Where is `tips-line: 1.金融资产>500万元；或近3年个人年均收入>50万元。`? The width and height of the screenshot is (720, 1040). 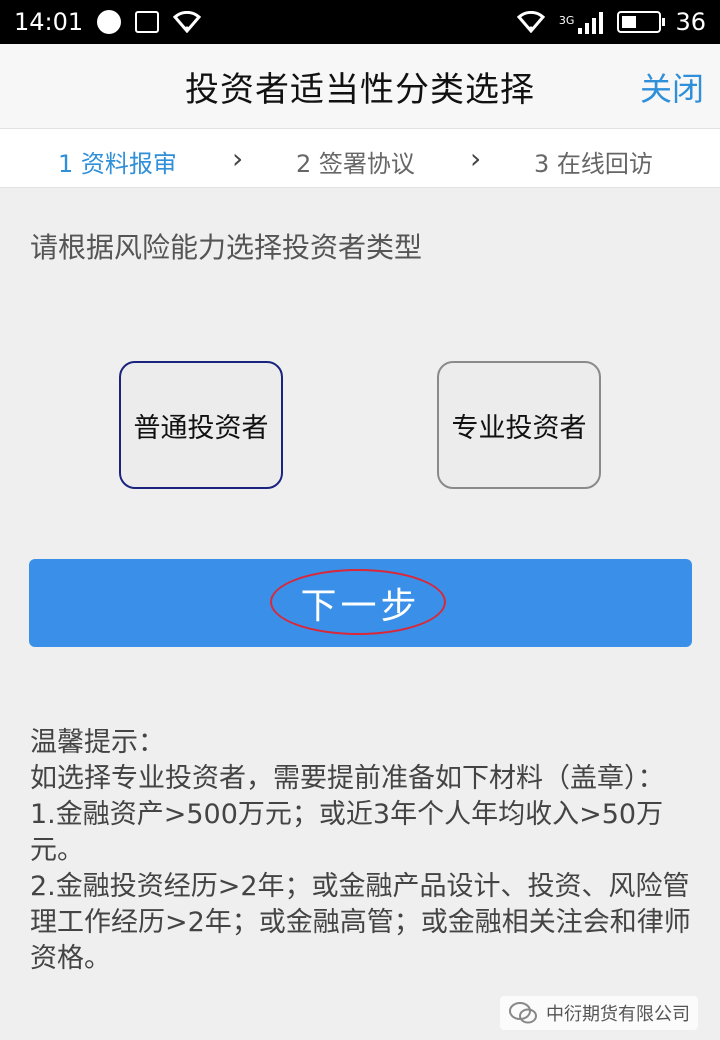 tips-line: 1.金融资产>500万元；或近3年个人年均收入>50万元。 is located at coordinates (347, 832).